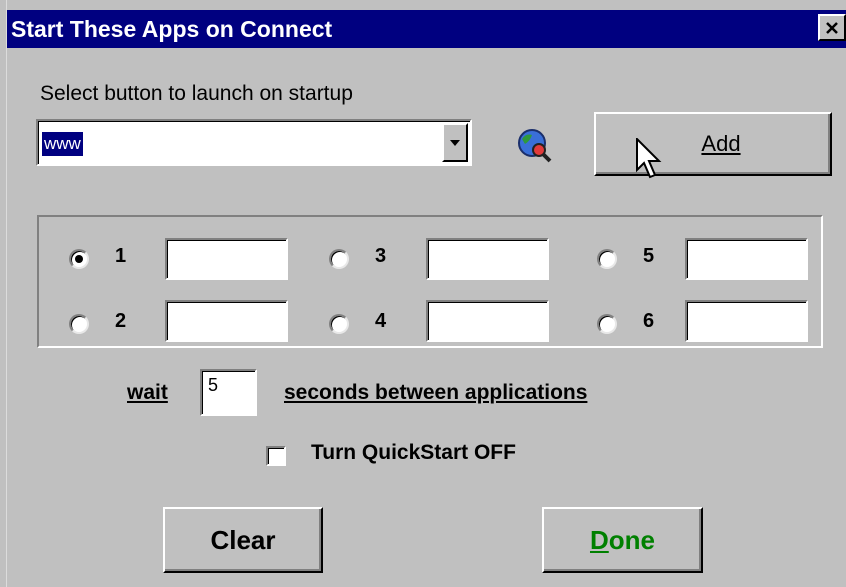 Image resolution: width=846 pixels, height=587 pixels. Describe the element at coordinates (62, 144) in the screenshot. I see `app-select-value: www` at that location.